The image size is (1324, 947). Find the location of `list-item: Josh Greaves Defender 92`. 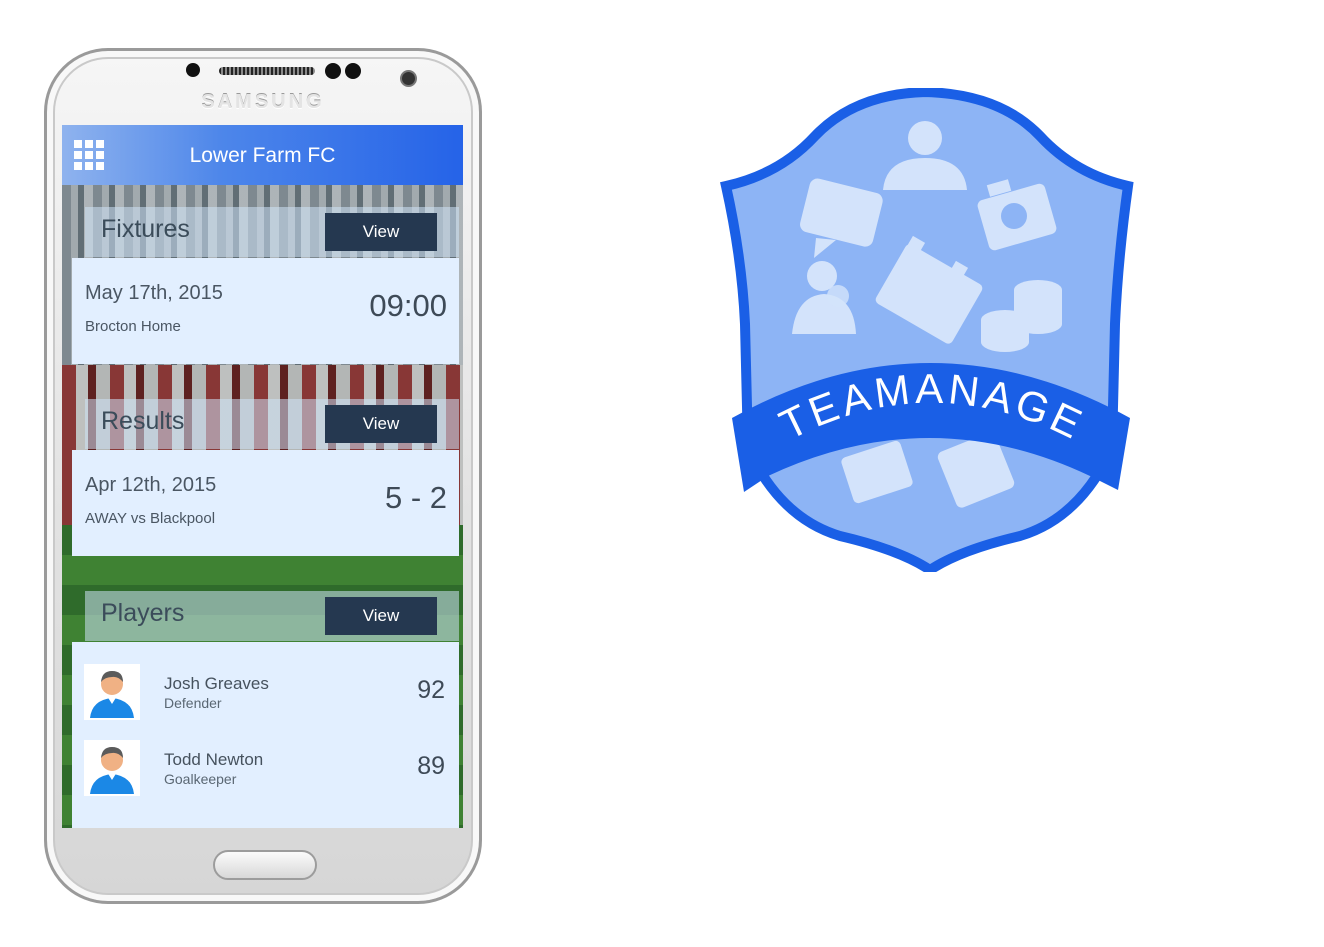

list-item: Josh Greaves Defender 92 is located at coordinates (271, 696).